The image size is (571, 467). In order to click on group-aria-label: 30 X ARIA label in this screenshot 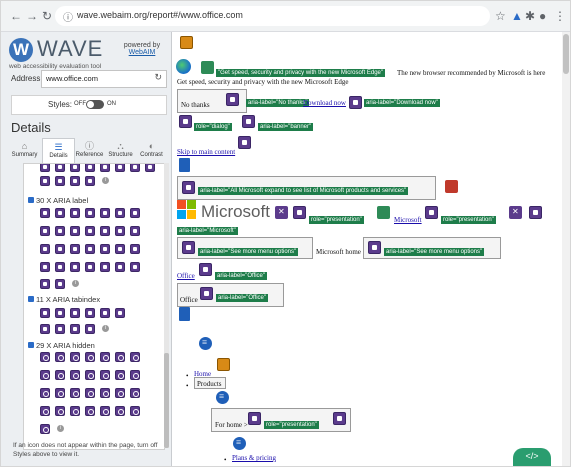, I will do `click(58, 200)`.